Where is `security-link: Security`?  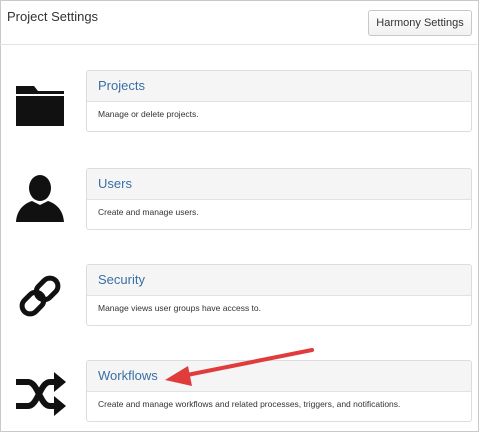 security-link: Security is located at coordinates (279, 280).